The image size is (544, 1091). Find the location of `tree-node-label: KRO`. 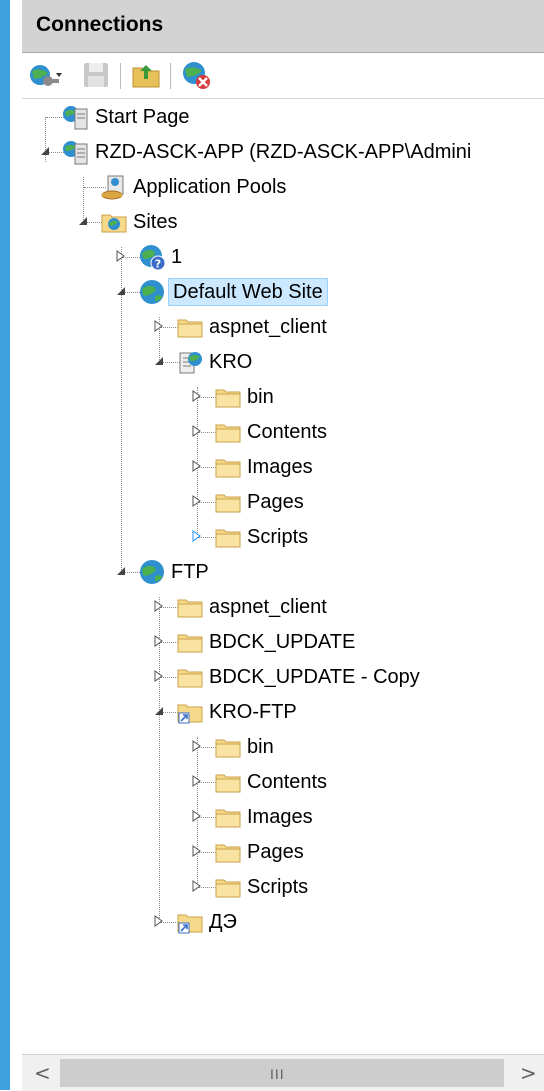

tree-node-label: KRO is located at coordinates (231, 362).